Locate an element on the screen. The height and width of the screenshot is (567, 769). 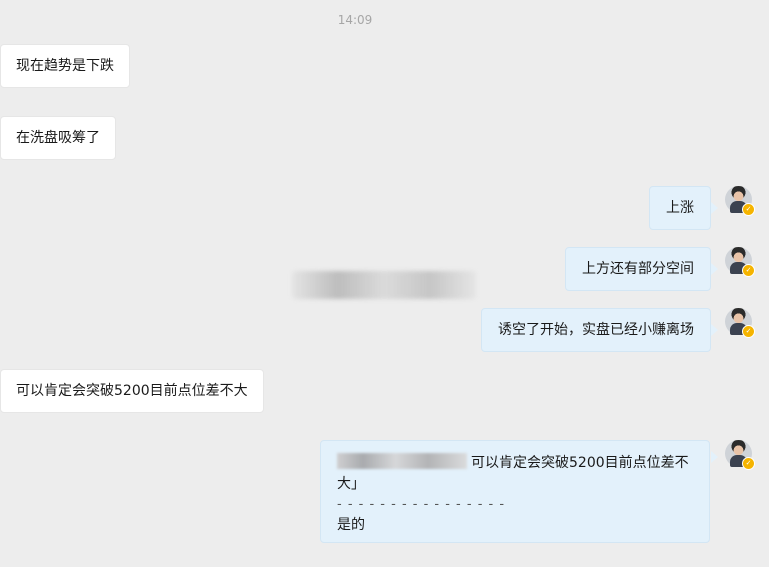
quoted-message: 可以肯定会突破5200目前点位差不大」 is located at coordinates (516, 474).